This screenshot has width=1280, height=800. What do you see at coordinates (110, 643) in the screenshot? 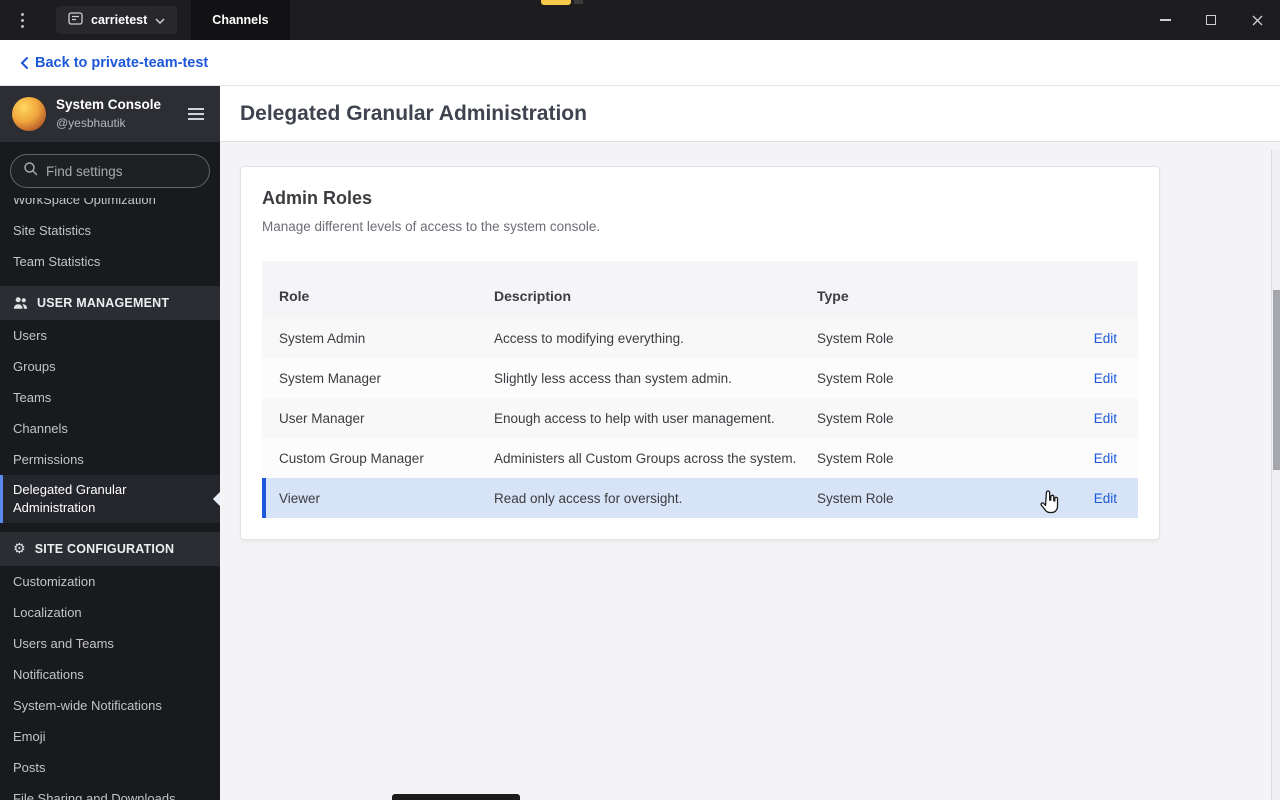
I see `sidebar-item-users-and-teams: Users and Teams` at bounding box center [110, 643].